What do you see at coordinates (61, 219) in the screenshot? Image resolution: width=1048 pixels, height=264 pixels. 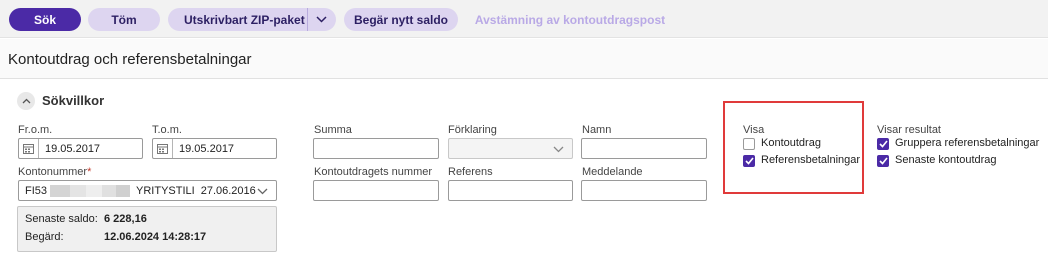 I see `latest-balance-label: Senaste saldo:` at bounding box center [61, 219].